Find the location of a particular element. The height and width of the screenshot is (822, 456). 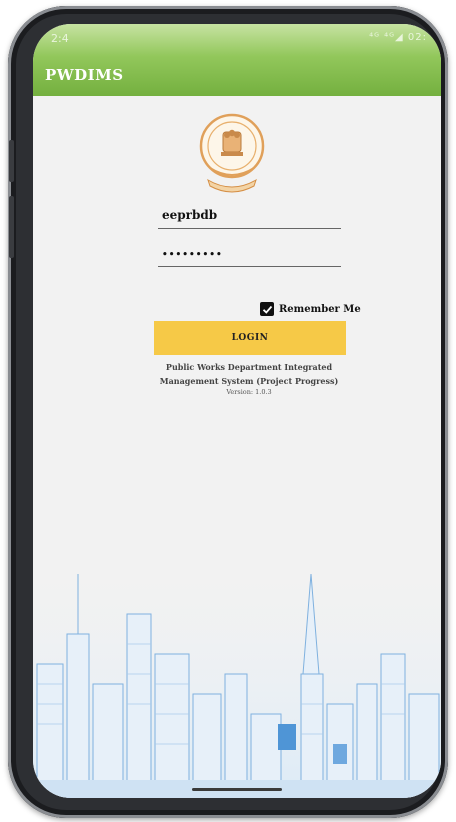

app-description-line2: Management System (Project Progress) is located at coordinates (249, 381).